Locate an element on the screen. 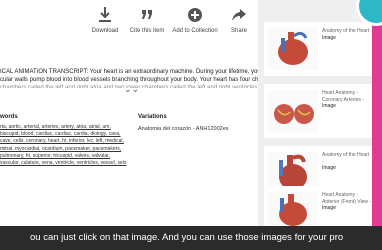  keywords-heading: words is located at coordinates (9, 117).